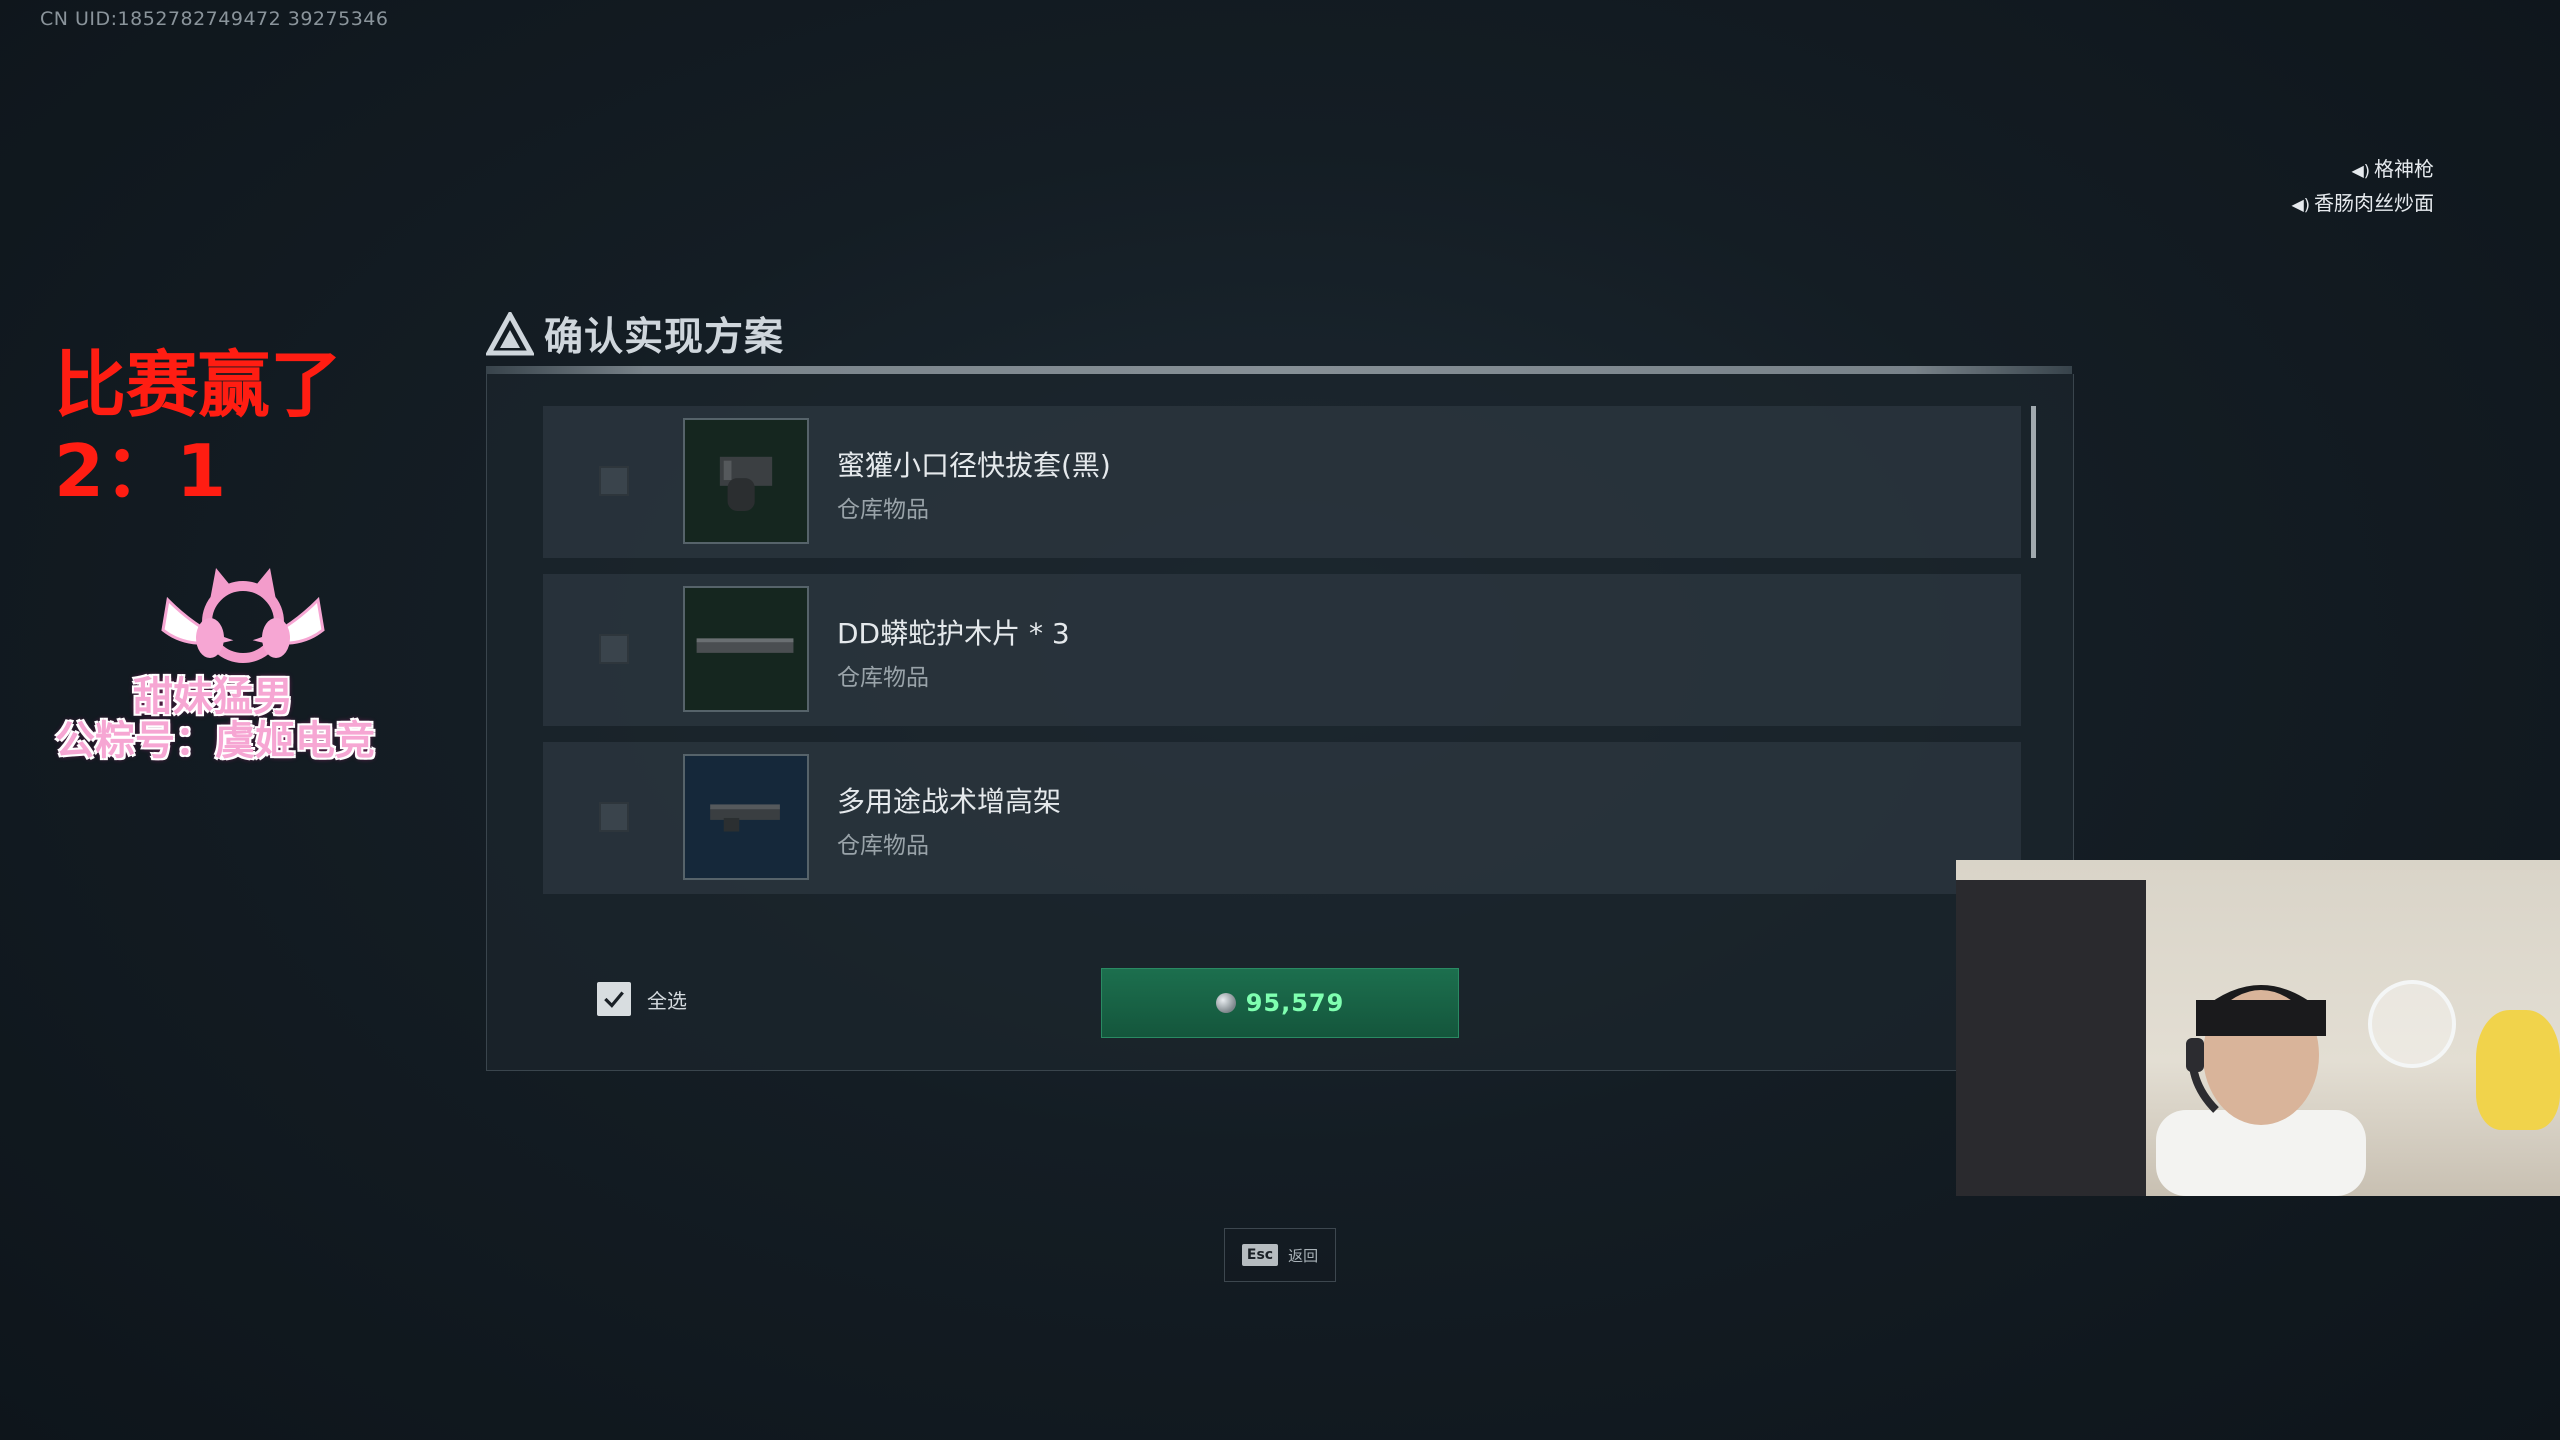 Image resolution: width=2560 pixels, height=1440 pixels. I want to click on streamer-logo: 甜妹猛男 公粽号：虞姬电竞, so click(215, 662).